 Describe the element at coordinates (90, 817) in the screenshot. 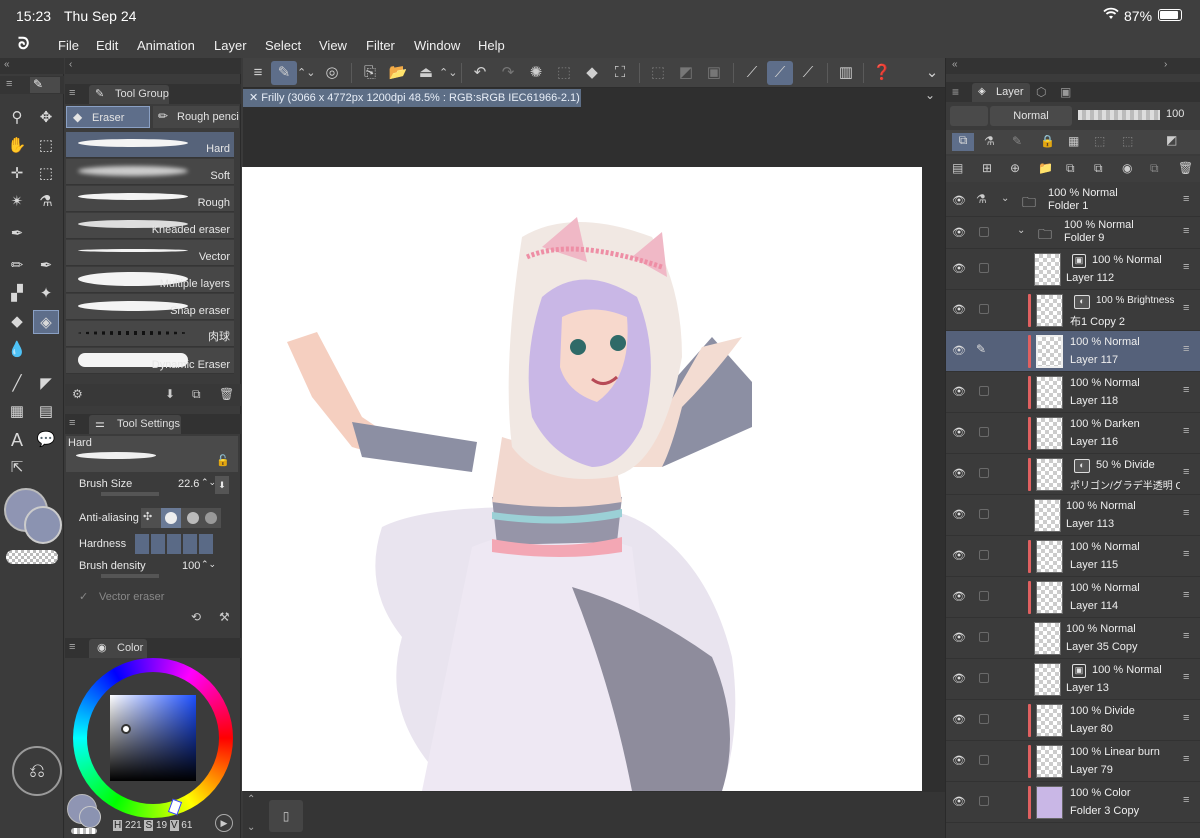

I see `mini-sub-color` at that location.